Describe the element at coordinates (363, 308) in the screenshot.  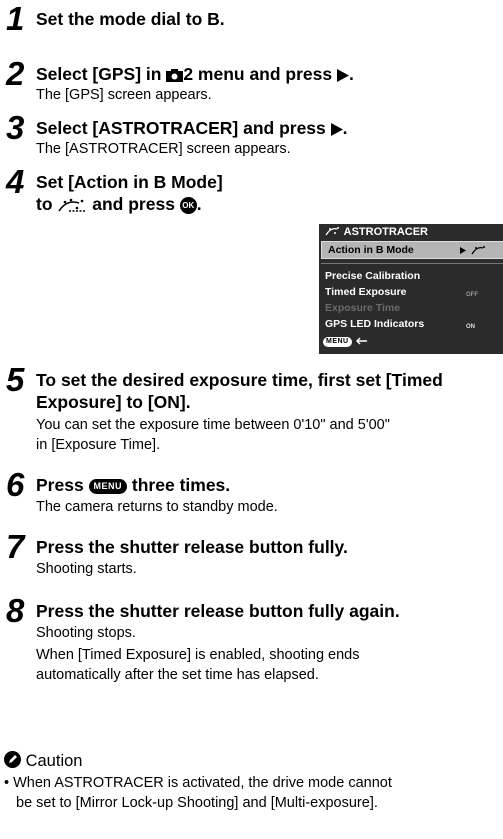
I see `screen-row-exposure-time: Exposure Time` at that location.